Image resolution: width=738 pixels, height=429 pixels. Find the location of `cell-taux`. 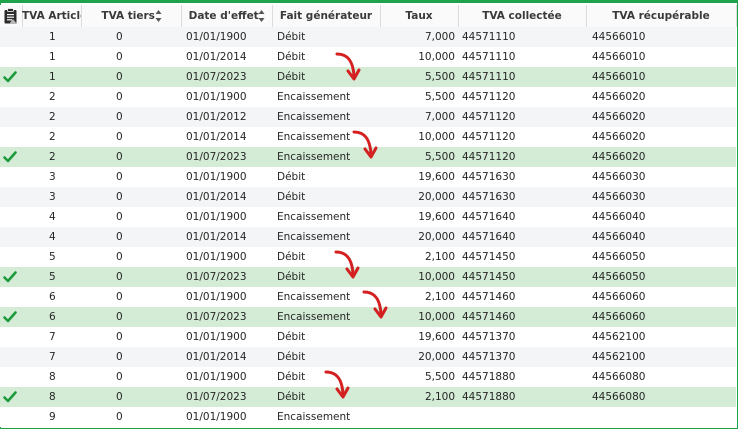

cell-taux is located at coordinates (419, 417).